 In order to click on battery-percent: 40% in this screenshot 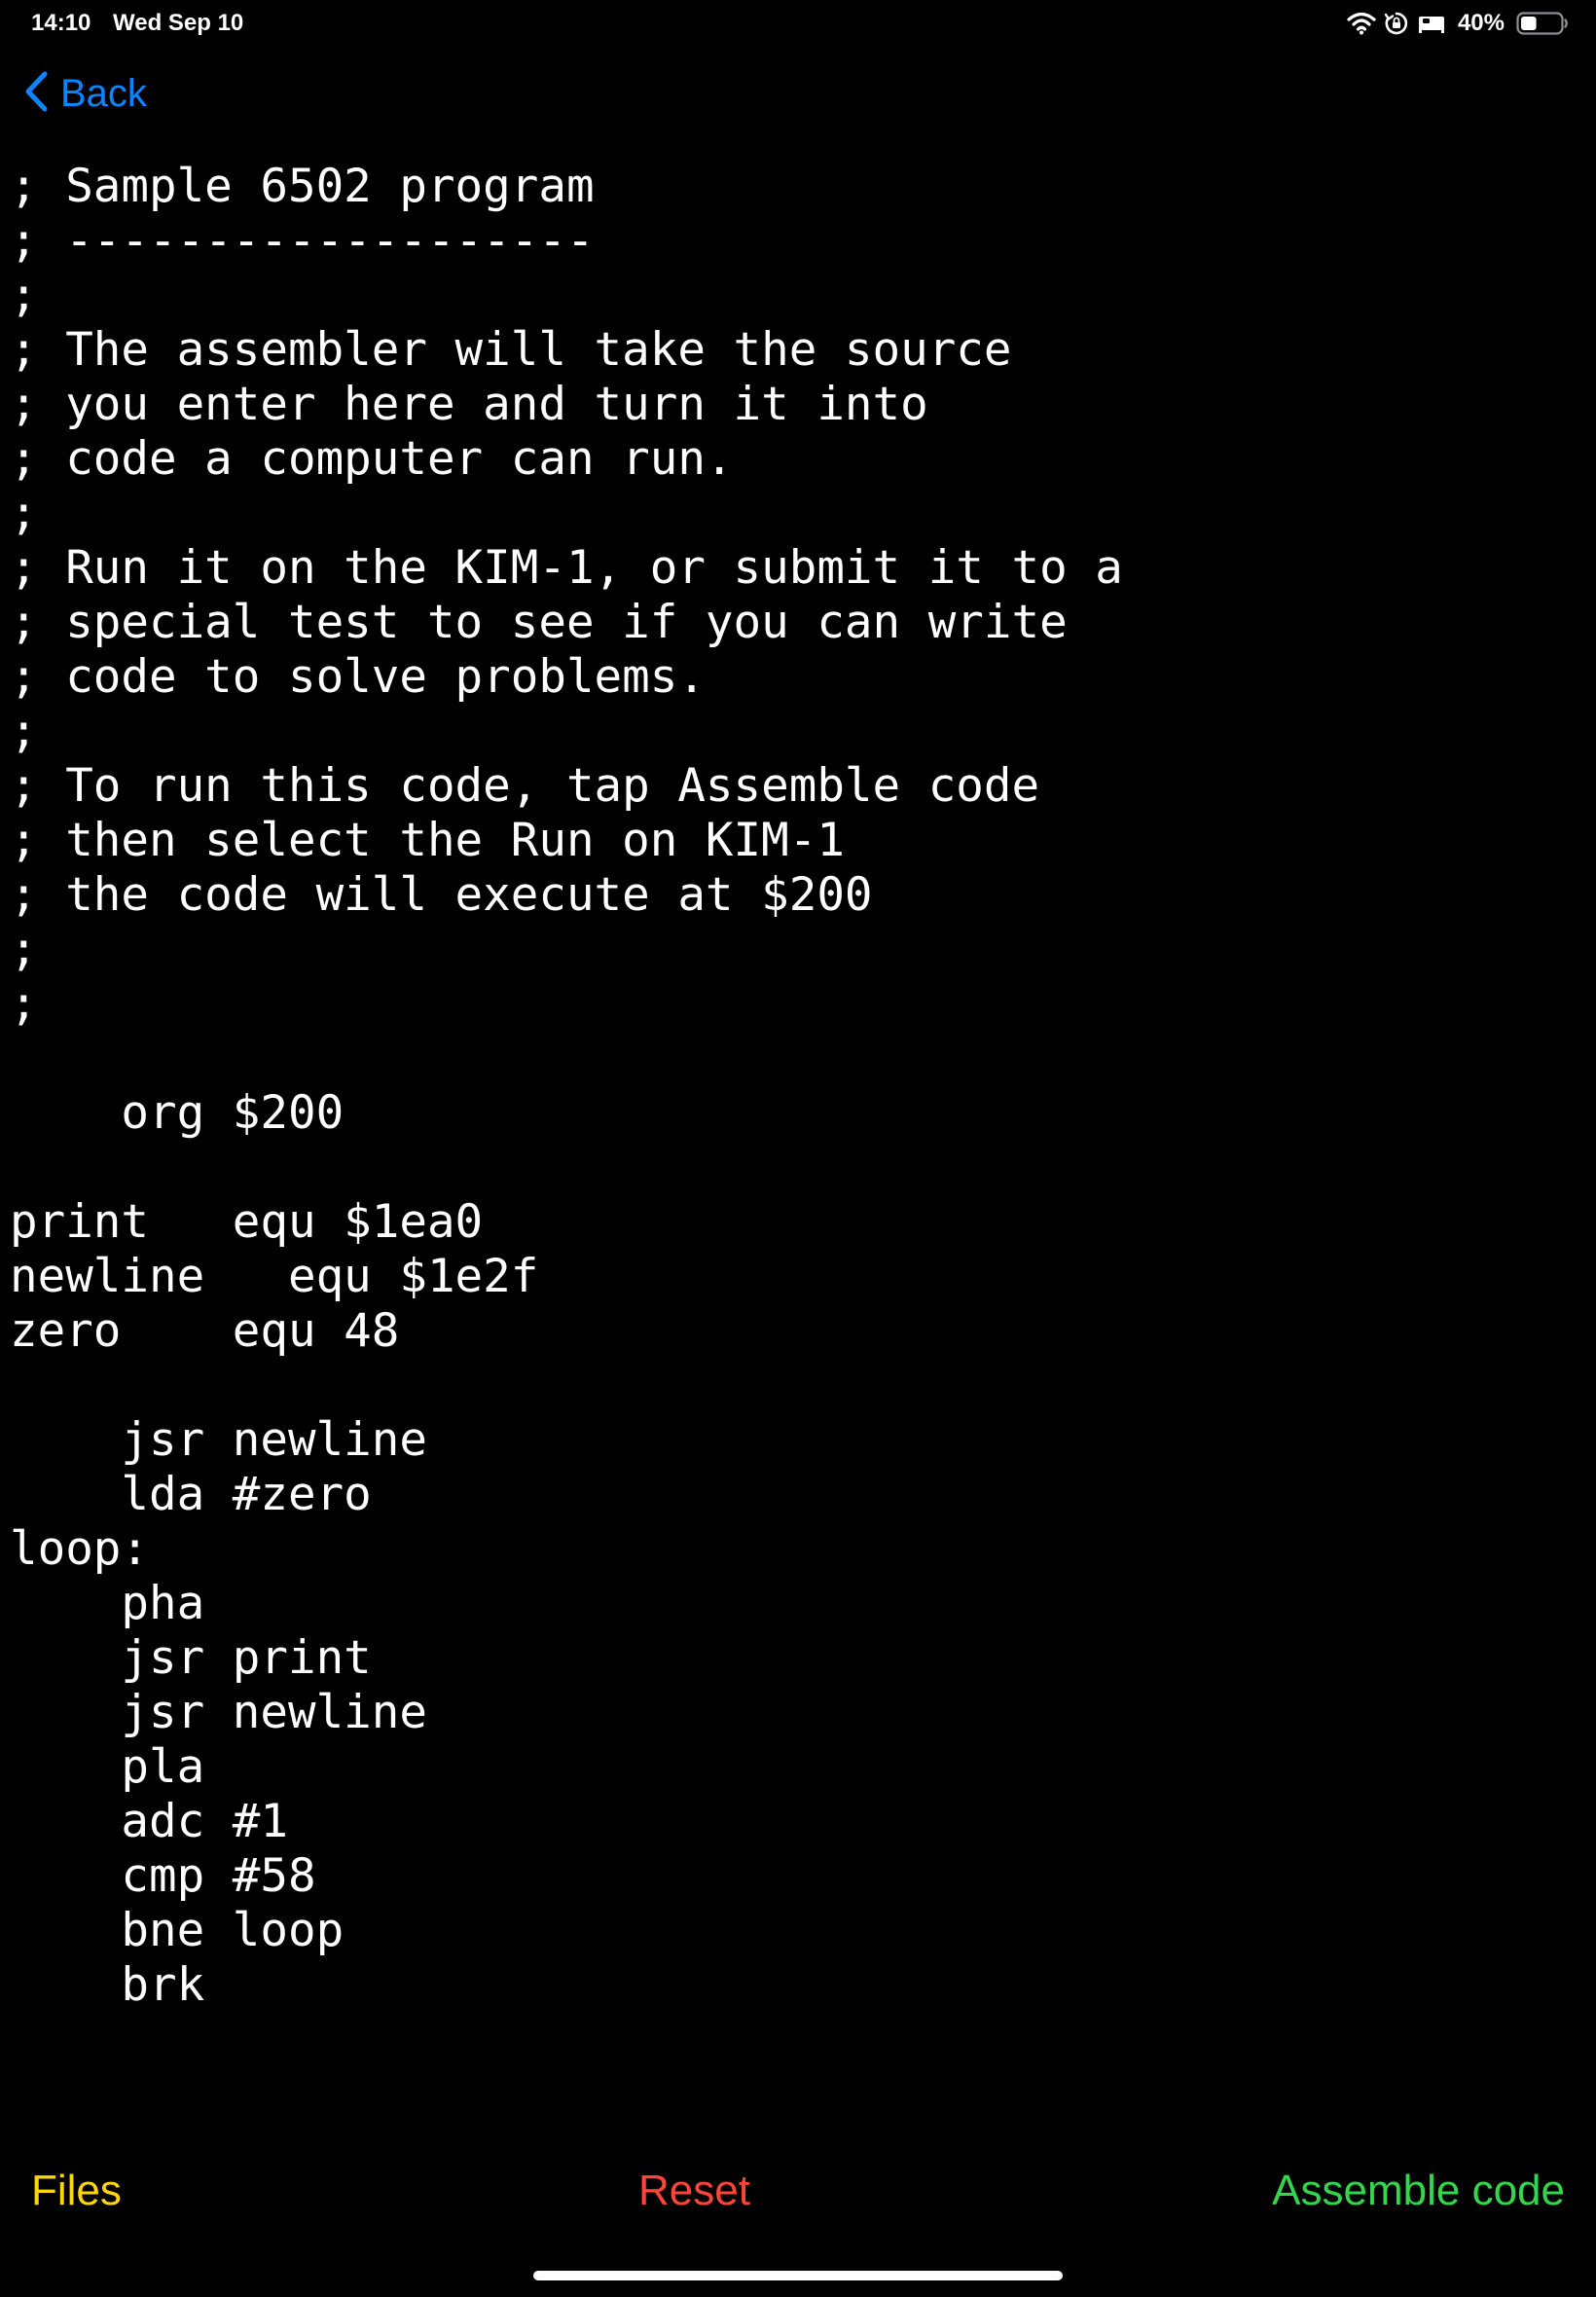, I will do `click(1481, 23)`.